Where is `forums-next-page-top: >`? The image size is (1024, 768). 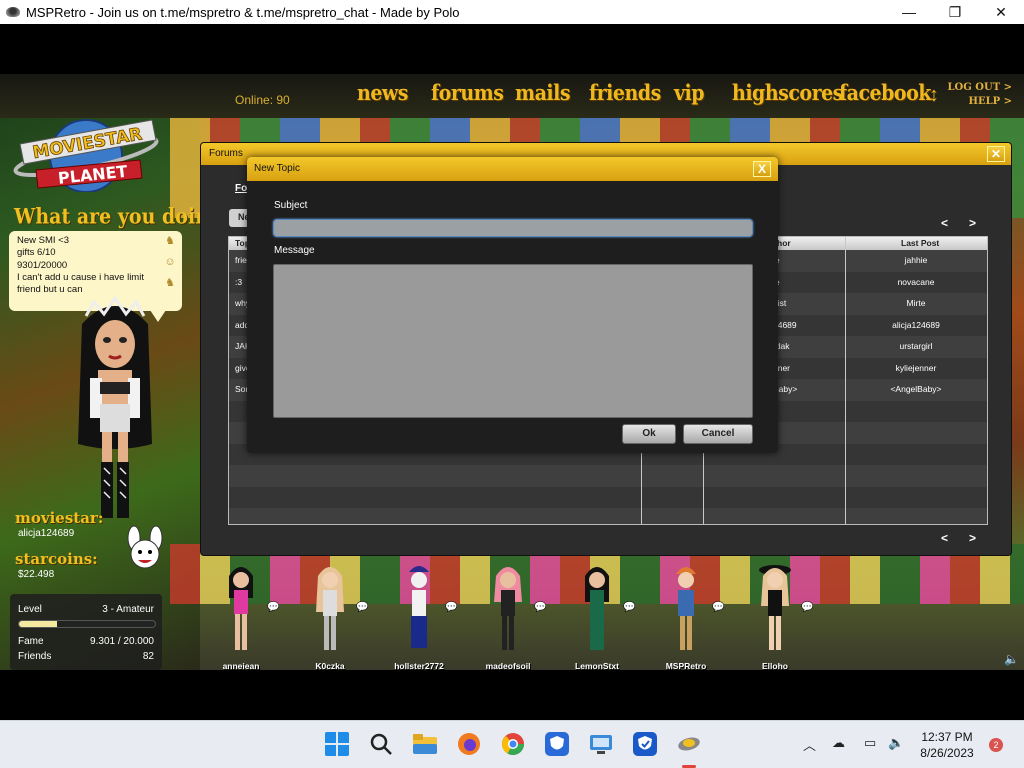 forums-next-page-top: > is located at coordinates (972, 223).